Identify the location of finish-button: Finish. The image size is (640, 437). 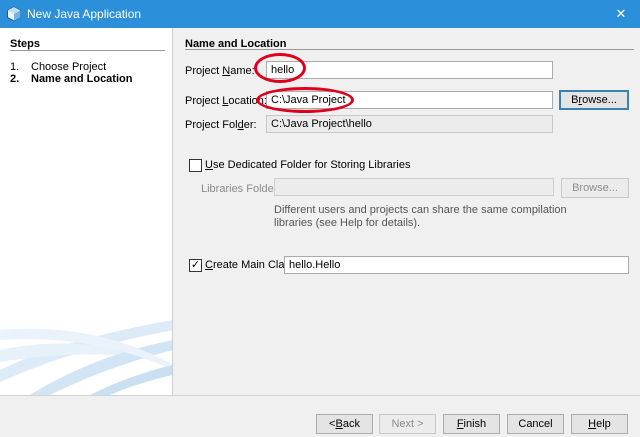
(471, 424).